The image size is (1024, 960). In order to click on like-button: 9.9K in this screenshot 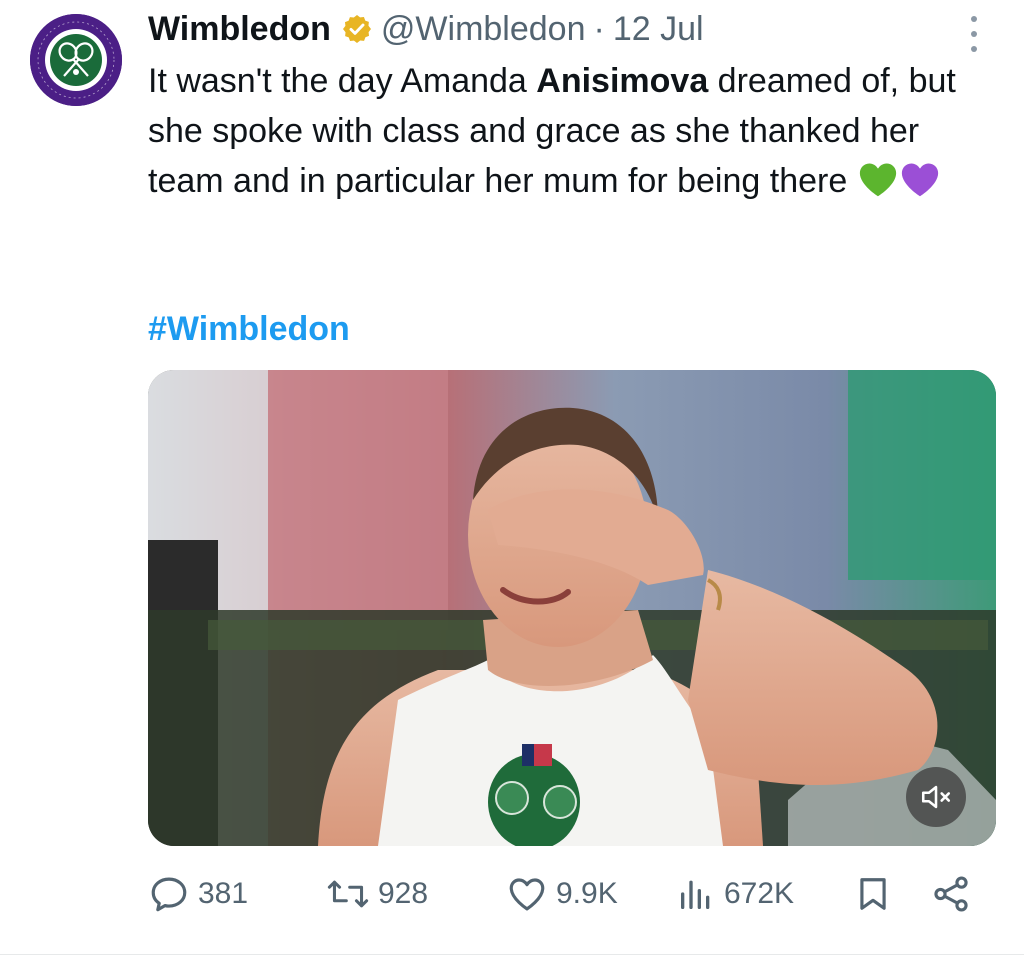, I will do `click(562, 894)`.